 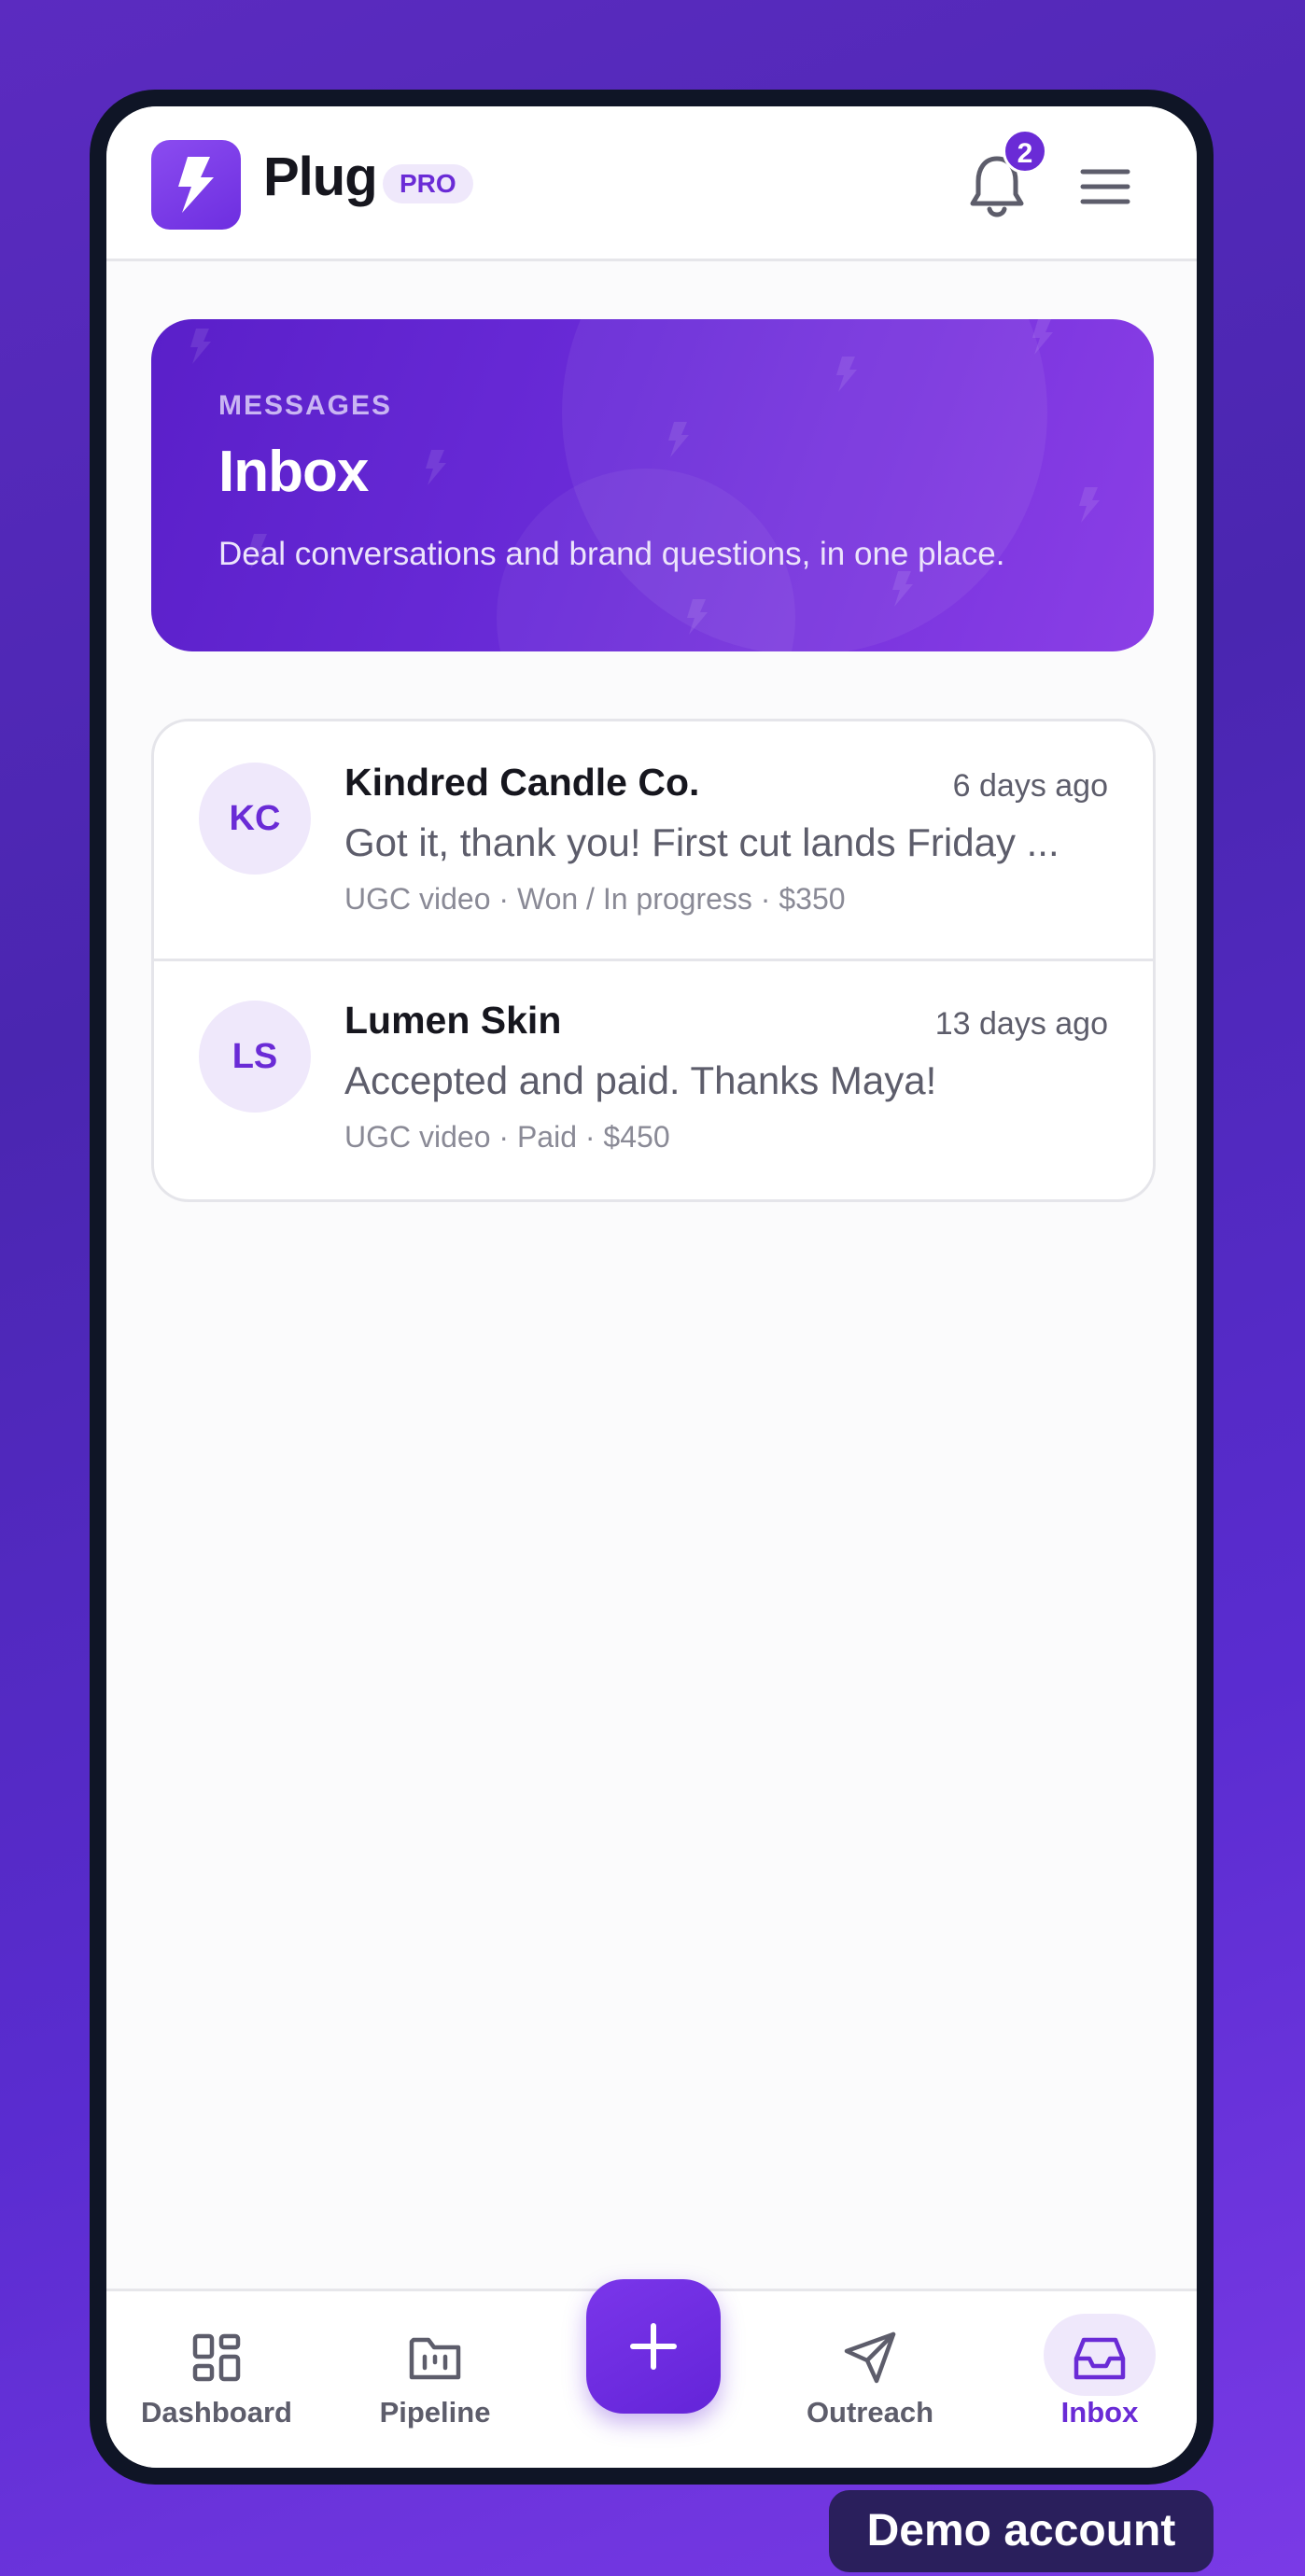 I want to click on demo-account-badge: Demo account, so click(x=1021, y=2531).